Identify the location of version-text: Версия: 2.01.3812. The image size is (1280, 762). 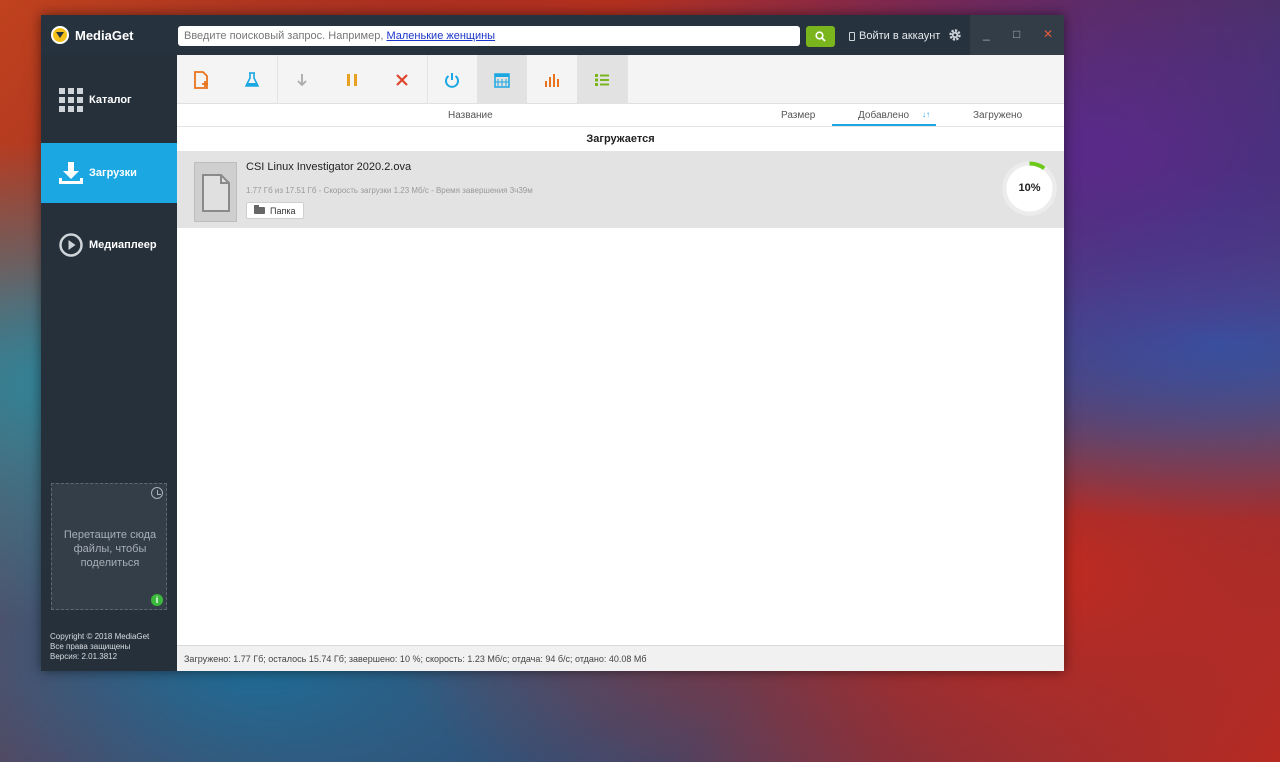
(84, 656).